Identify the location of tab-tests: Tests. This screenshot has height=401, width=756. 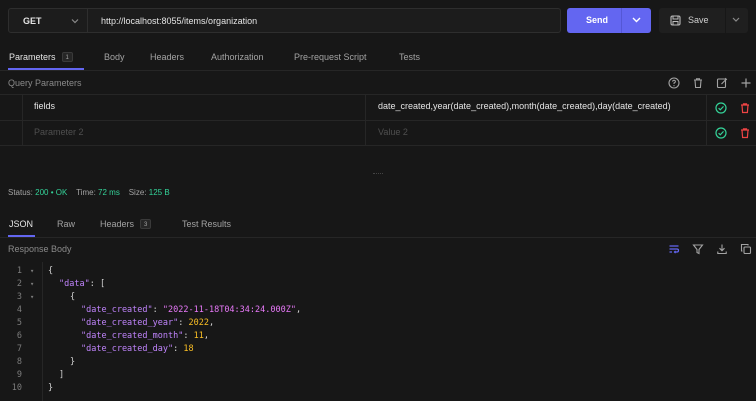
(409, 57).